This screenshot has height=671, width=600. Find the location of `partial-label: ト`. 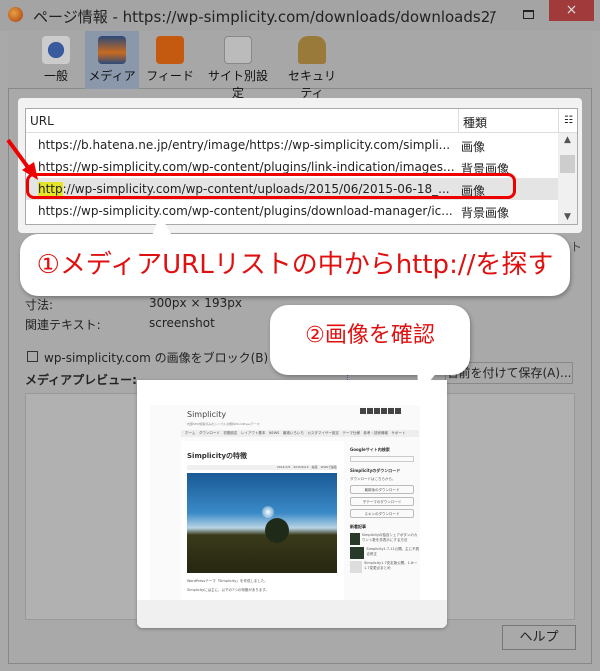

partial-label: ト is located at coordinates (576, 247).